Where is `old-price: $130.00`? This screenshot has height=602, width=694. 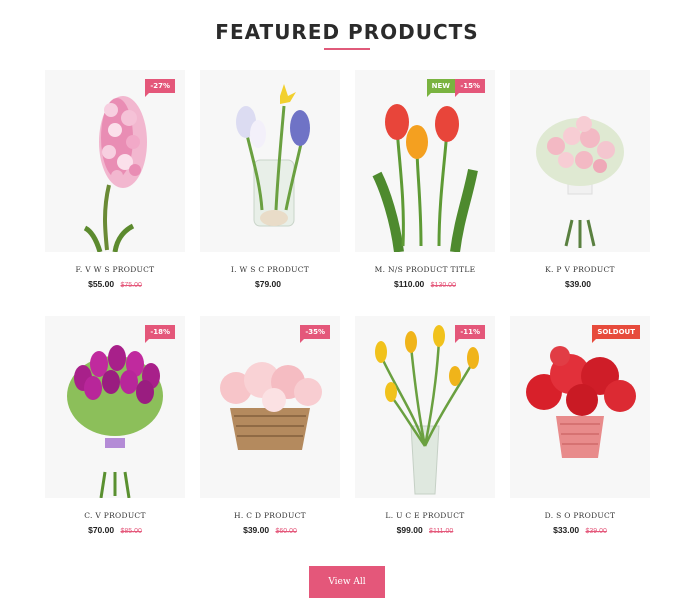 old-price: $130.00 is located at coordinates (443, 285).